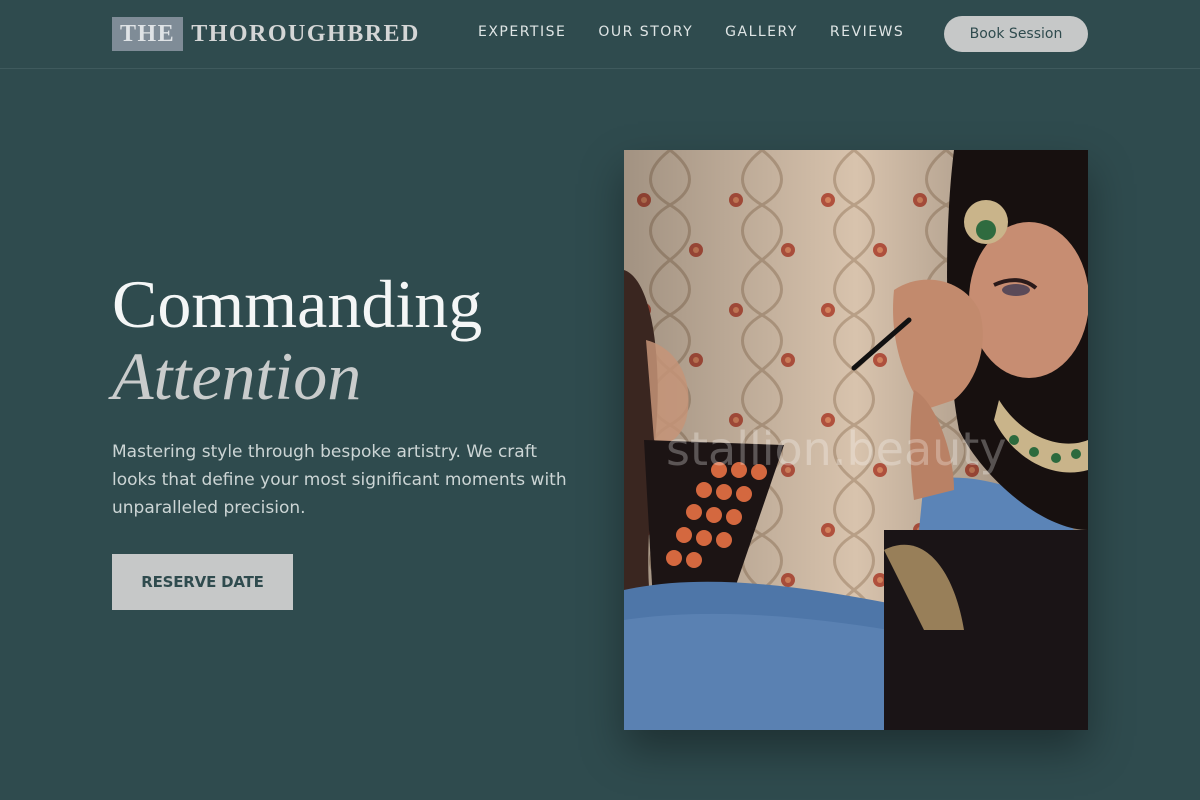 The height and width of the screenshot is (800, 1200). Describe the element at coordinates (148, 34) in the screenshot. I see `logo-box: THE` at that location.